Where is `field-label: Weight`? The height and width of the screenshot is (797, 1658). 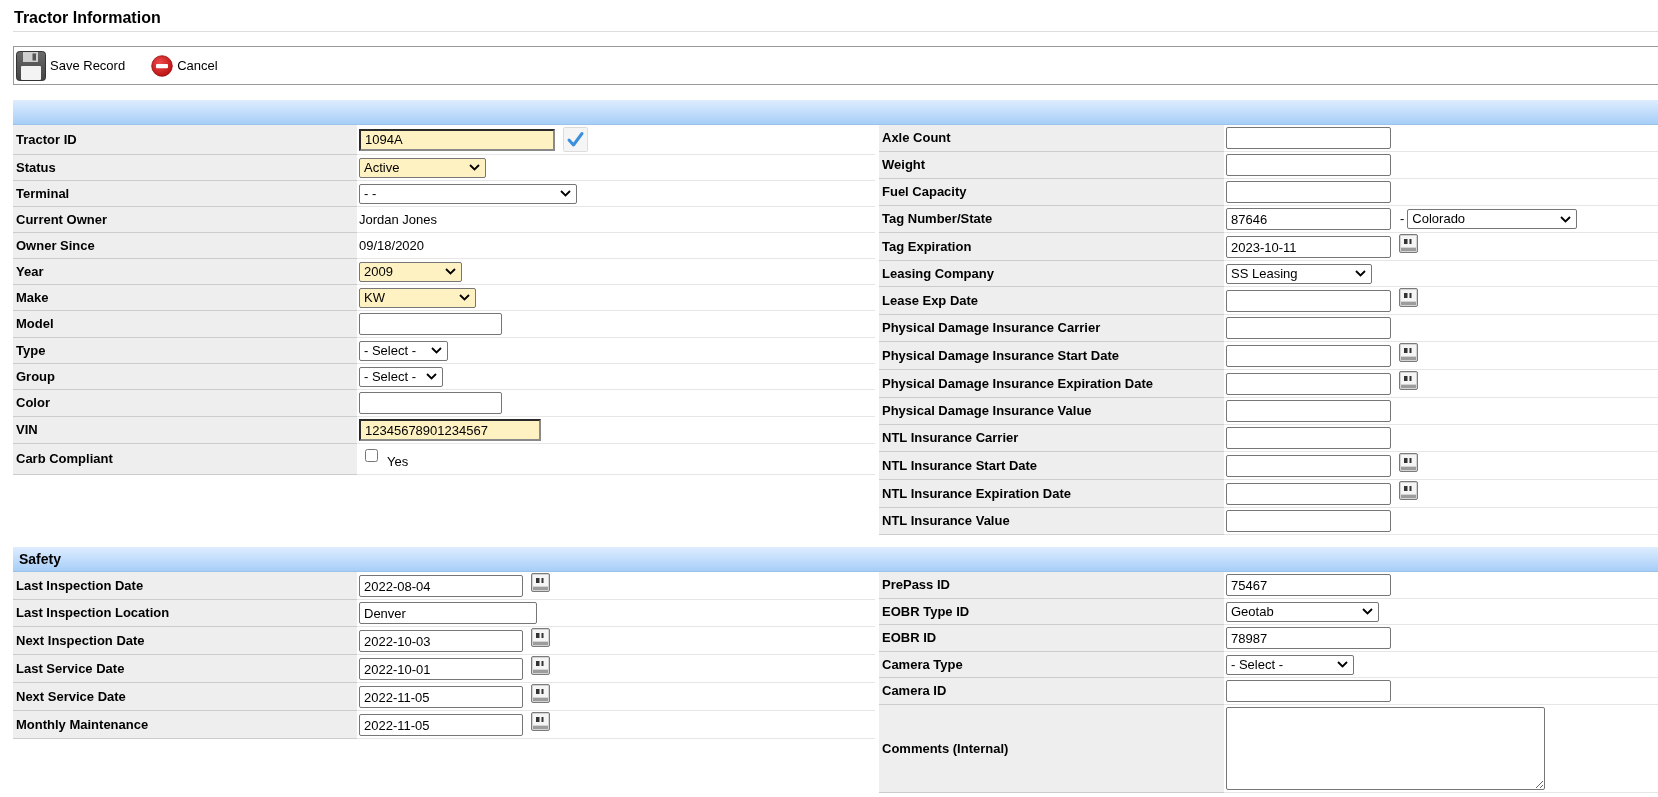
field-label: Weight is located at coordinates (1051, 165).